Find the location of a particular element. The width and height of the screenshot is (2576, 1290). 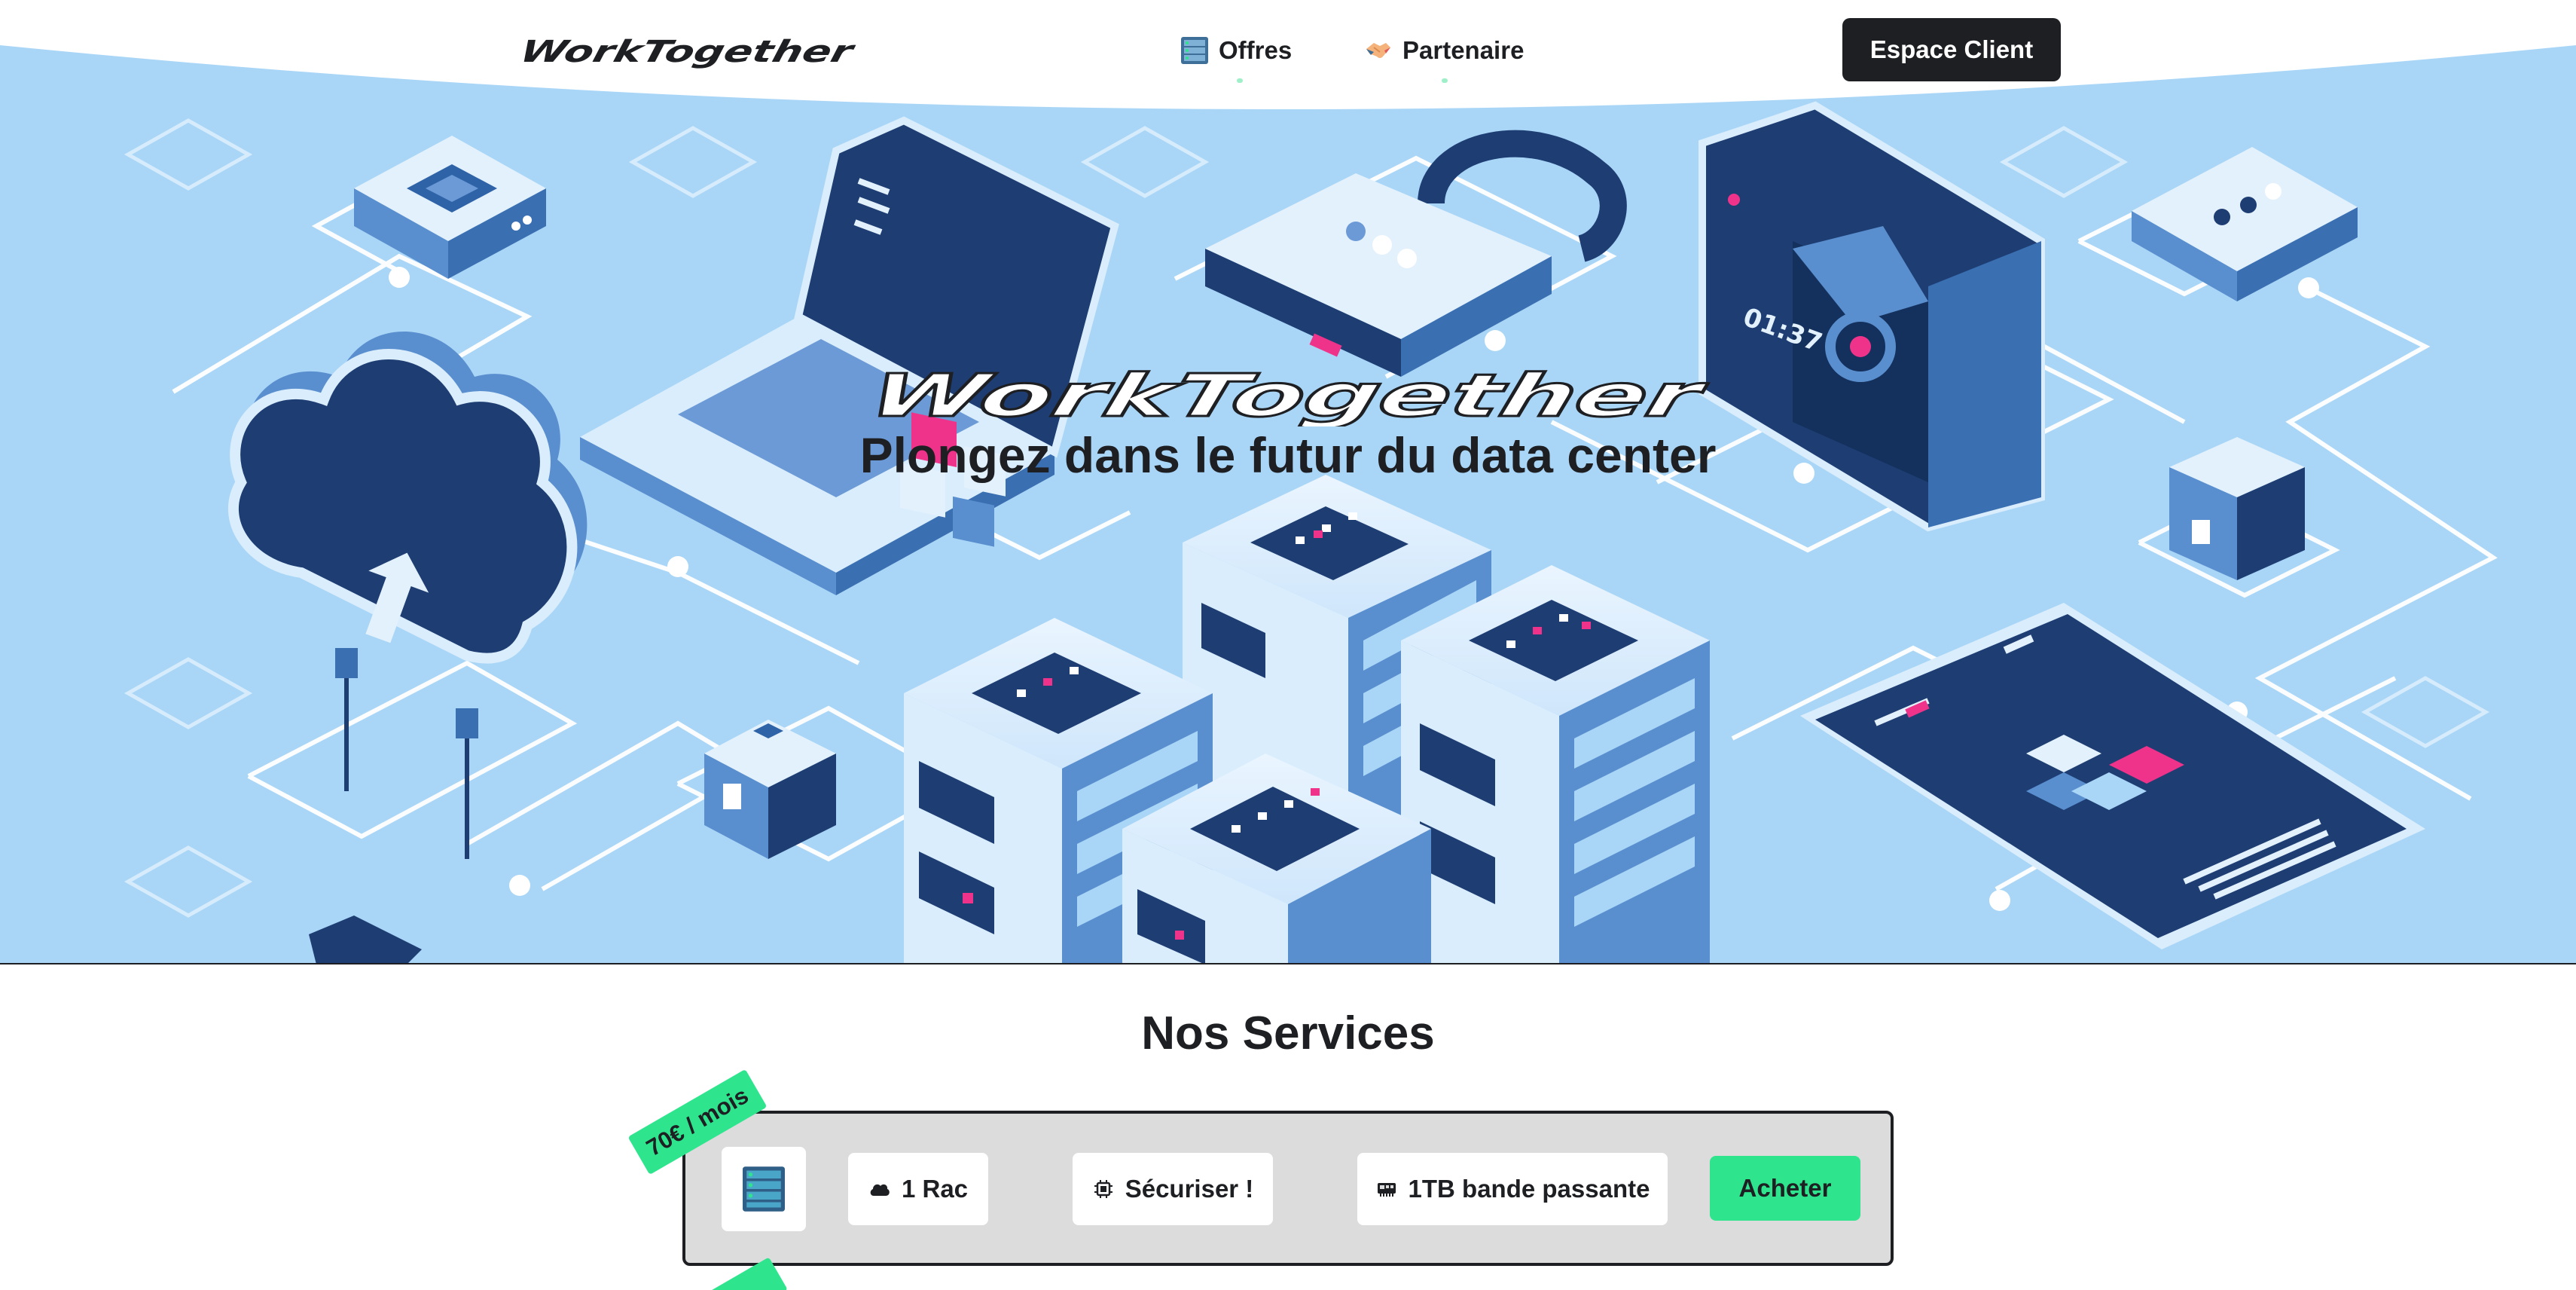

hero-logo-text: WorkTogether is located at coordinates (1288, 396).